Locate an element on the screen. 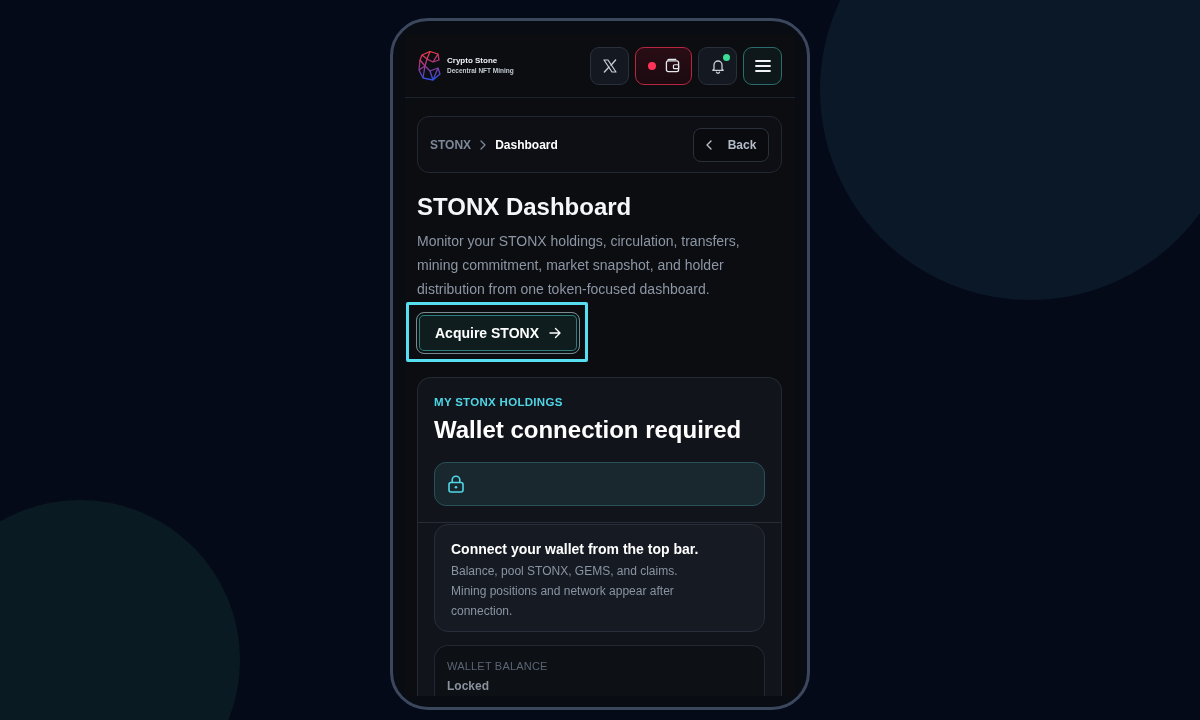 The image size is (1200, 720). acquire-button: Acquire STONX is located at coordinates (498, 333).